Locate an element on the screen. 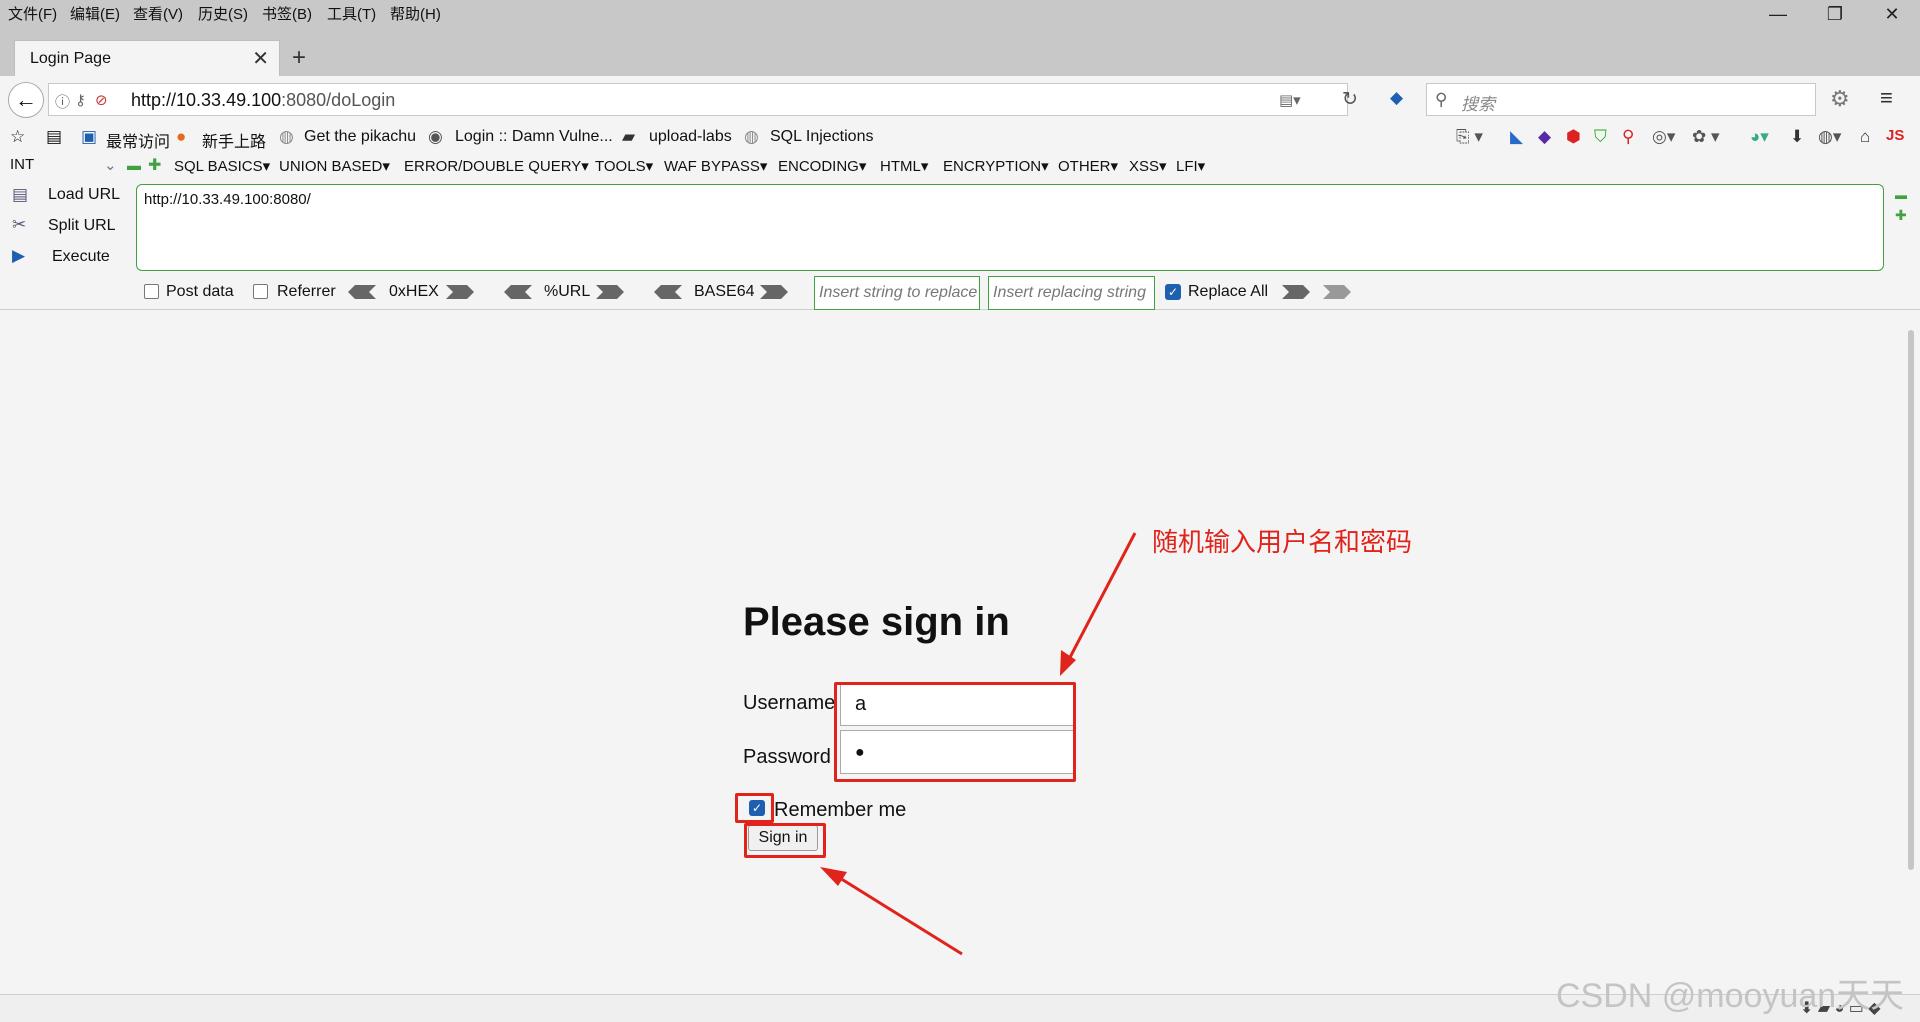  hackbar-menu-tools: TOOLS▾ is located at coordinates (624, 166).